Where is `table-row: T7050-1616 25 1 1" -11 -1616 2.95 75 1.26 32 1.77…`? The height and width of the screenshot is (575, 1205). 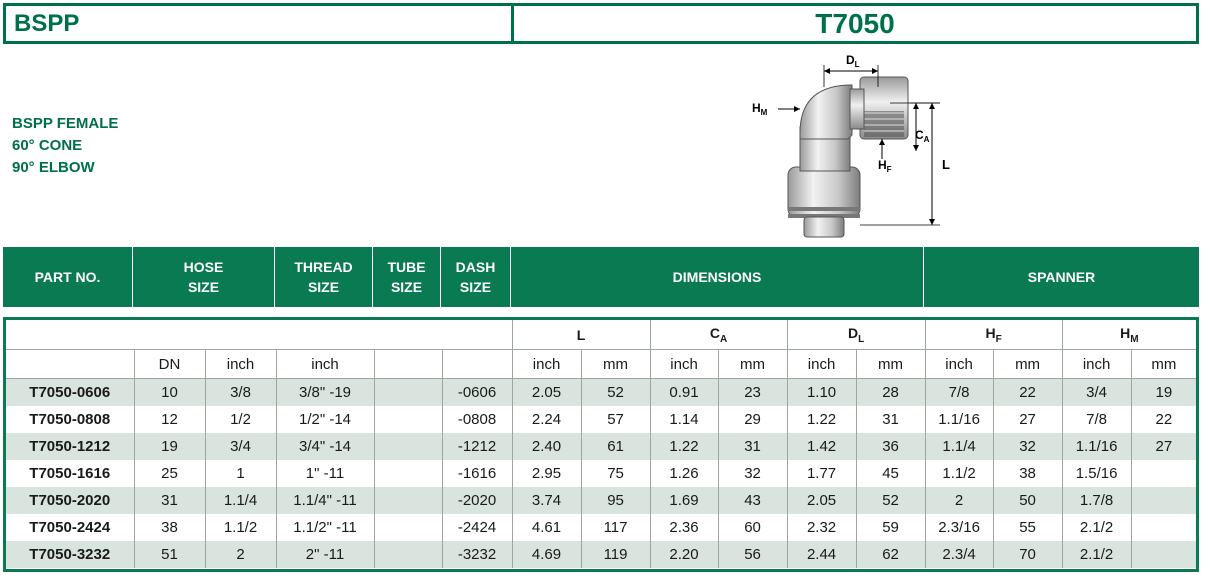 table-row: T7050-1616 25 1 1" -11 -1616 2.95 75 1.26 32 1.77… is located at coordinates (601, 473).